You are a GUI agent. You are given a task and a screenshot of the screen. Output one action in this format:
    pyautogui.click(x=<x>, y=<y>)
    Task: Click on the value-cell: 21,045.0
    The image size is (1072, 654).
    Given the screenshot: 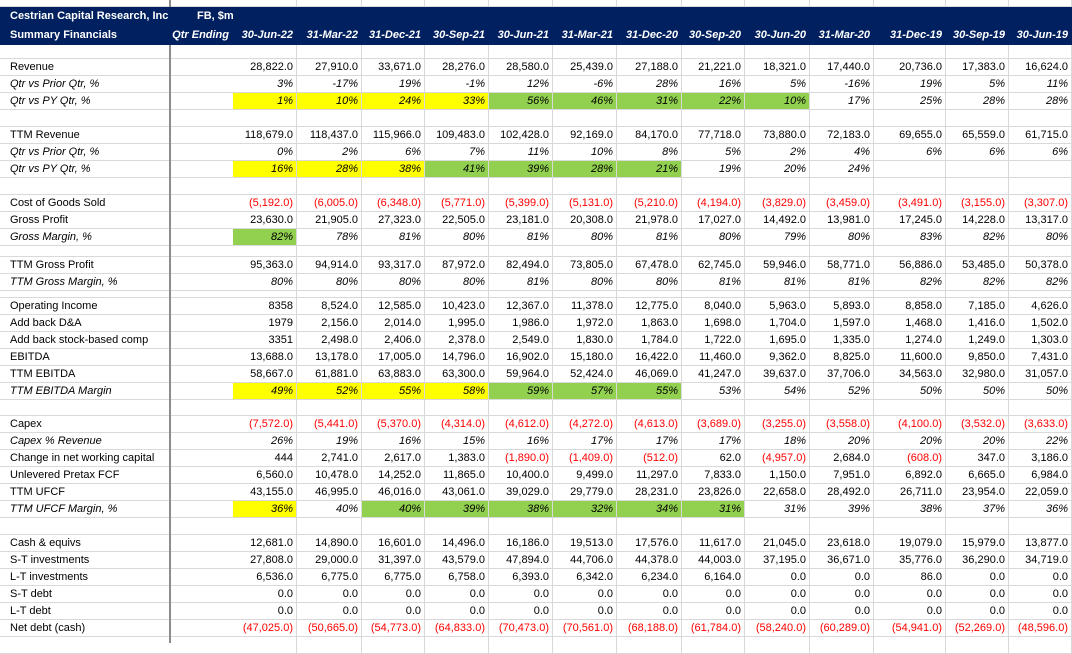 What is the action you would take?
    pyautogui.click(x=777, y=543)
    